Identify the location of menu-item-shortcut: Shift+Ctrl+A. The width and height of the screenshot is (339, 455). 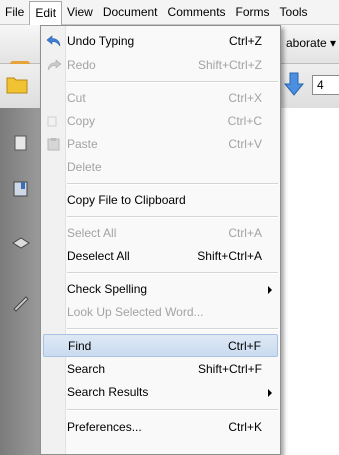
(229, 256).